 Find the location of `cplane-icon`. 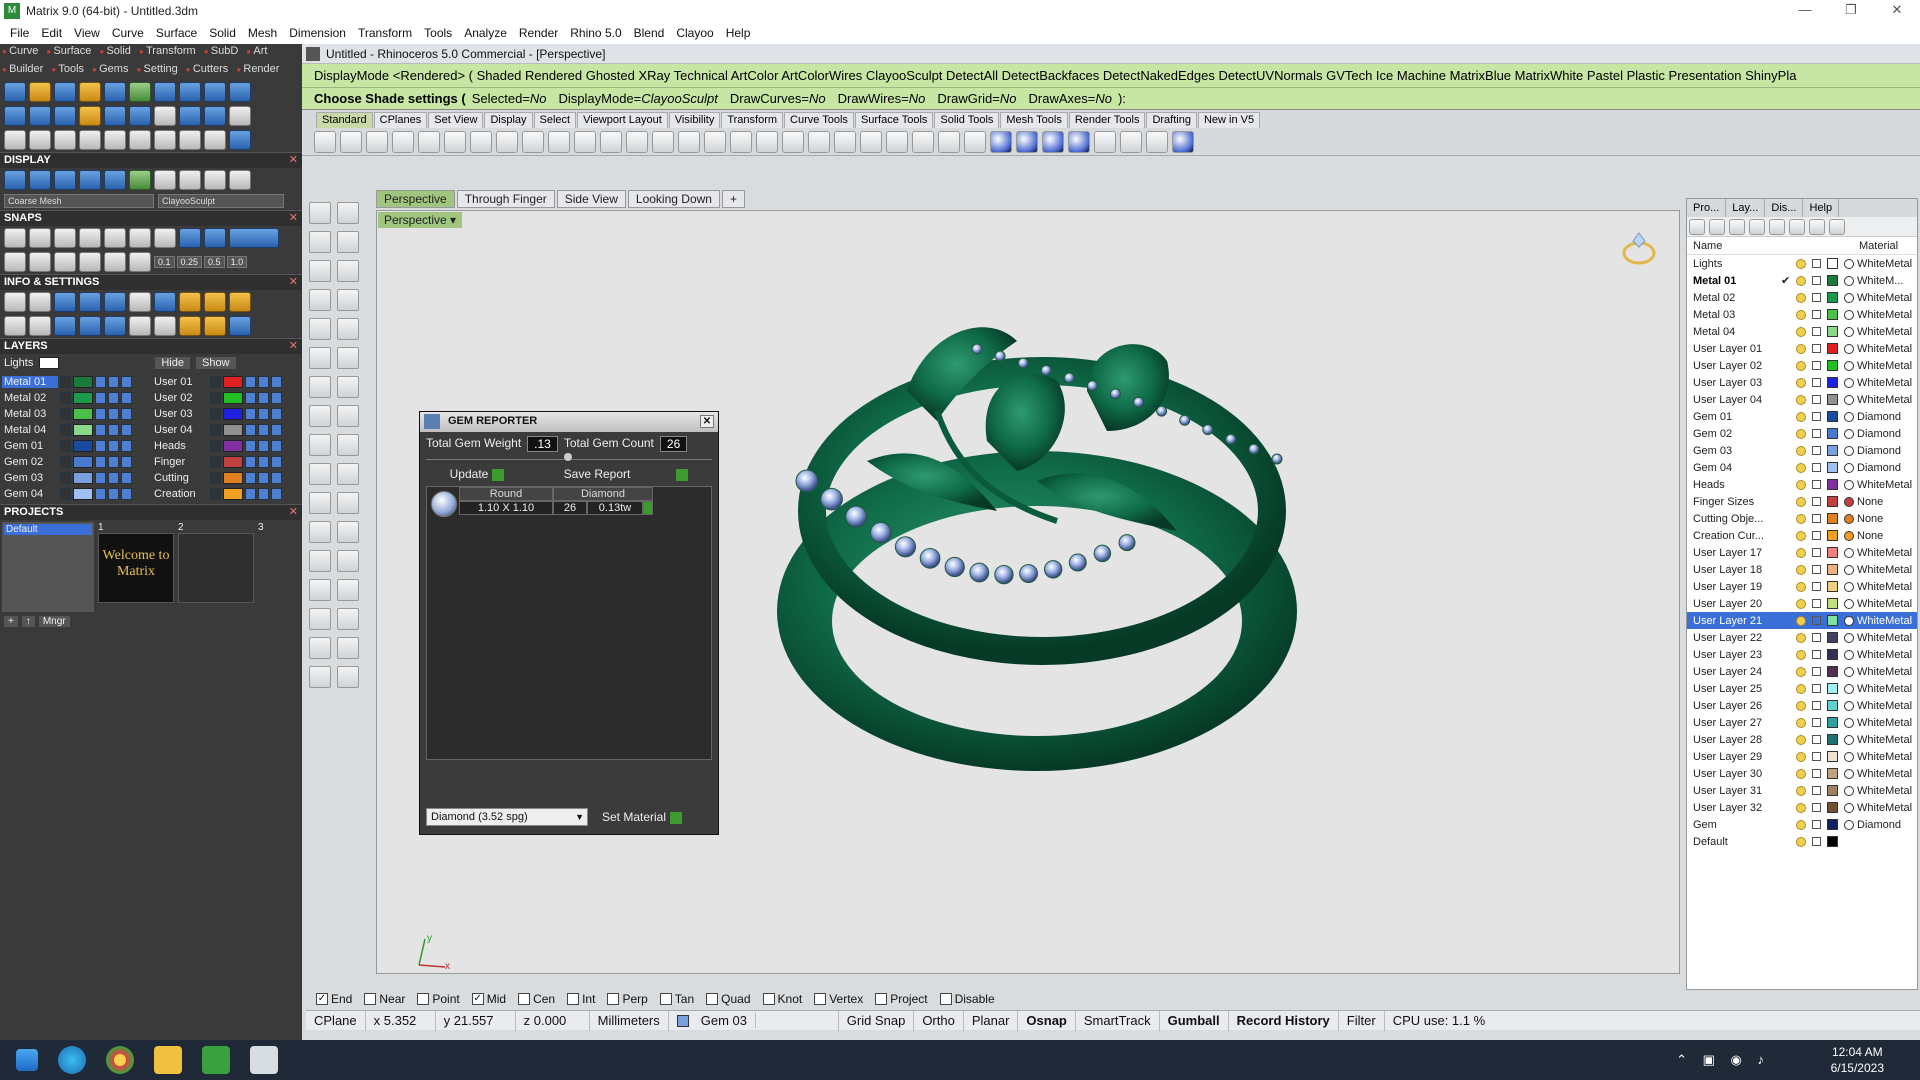

cplane-icon is located at coordinates (767, 141).